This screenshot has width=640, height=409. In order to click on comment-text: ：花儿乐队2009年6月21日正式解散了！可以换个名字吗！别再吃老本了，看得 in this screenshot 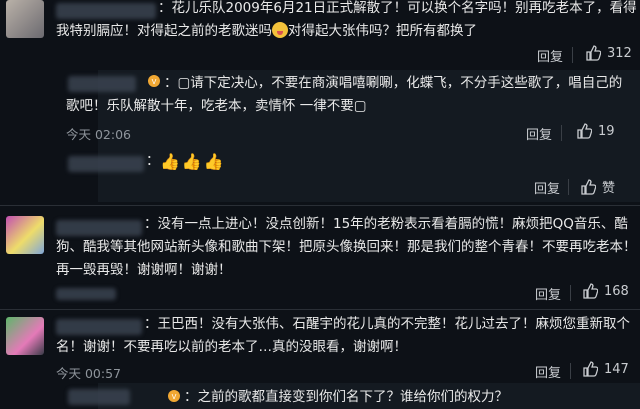, I will do `click(397, 8)`.